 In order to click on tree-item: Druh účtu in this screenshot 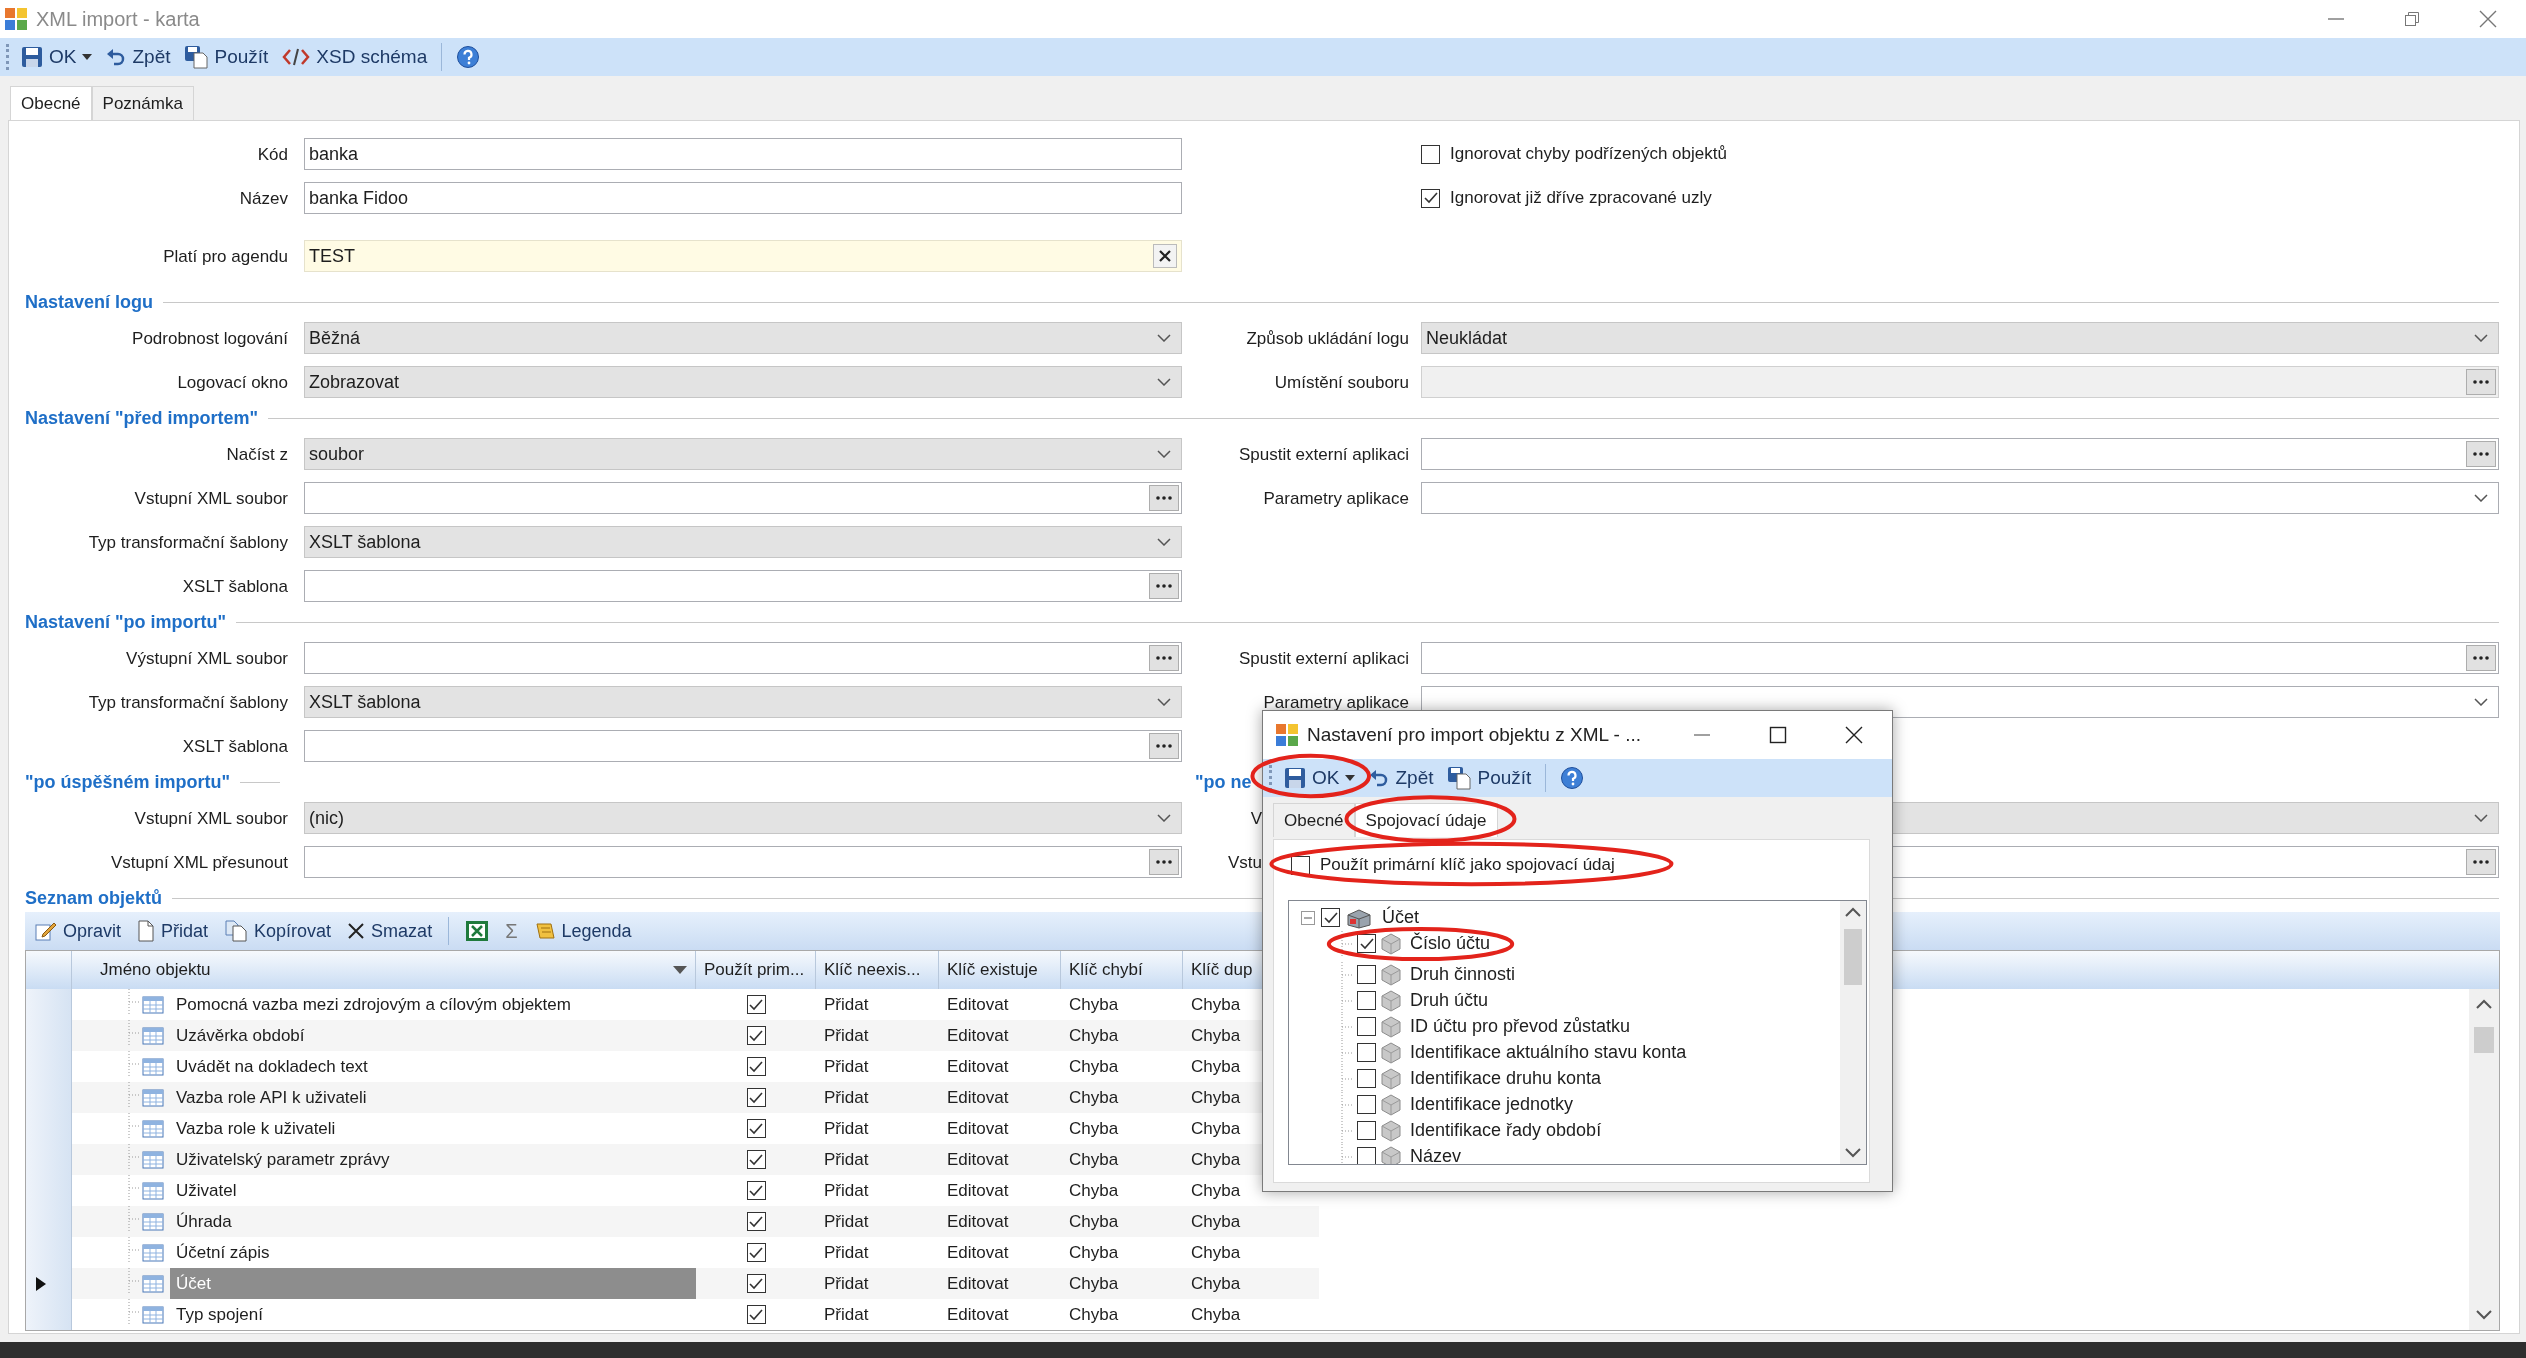, I will do `click(1449, 1000)`.